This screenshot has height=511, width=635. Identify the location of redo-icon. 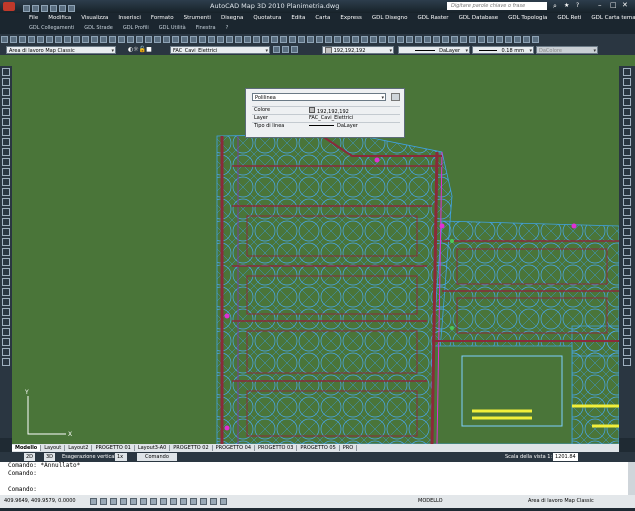
(62, 8).